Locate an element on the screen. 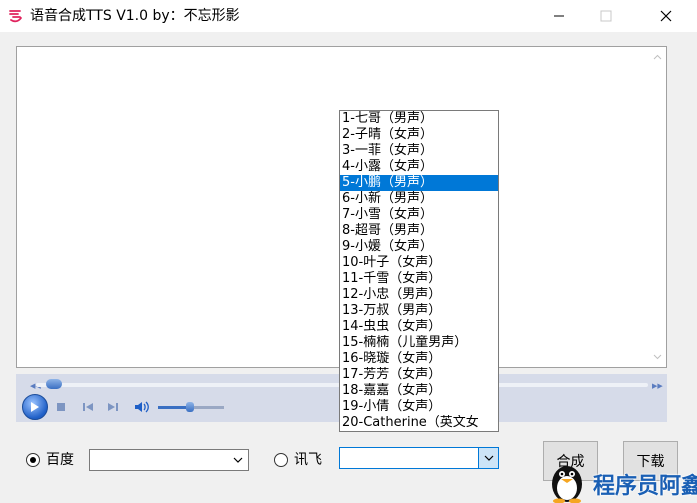 The image size is (697, 503). voice-option: 14-虫虫（女声） is located at coordinates (419, 327).